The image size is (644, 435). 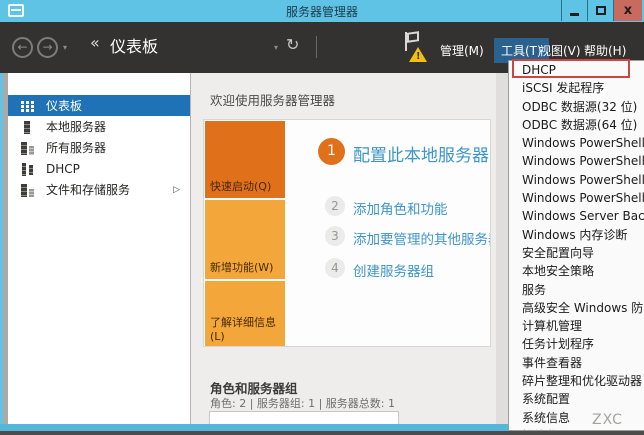 I want to click on tools-menu-item-system-configuration: 系统配置, so click(x=576, y=399).